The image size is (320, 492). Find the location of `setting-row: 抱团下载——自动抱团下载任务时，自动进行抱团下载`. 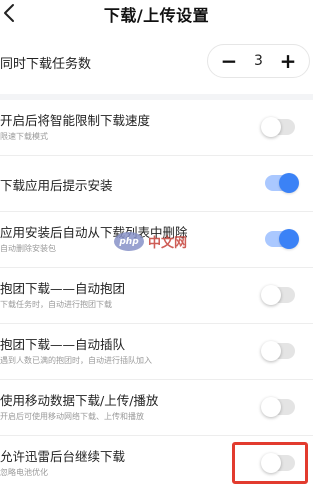

setting-row: 抱团下载——自动抱团下载任务时，自动进行抱团下载 is located at coordinates (156, 296).